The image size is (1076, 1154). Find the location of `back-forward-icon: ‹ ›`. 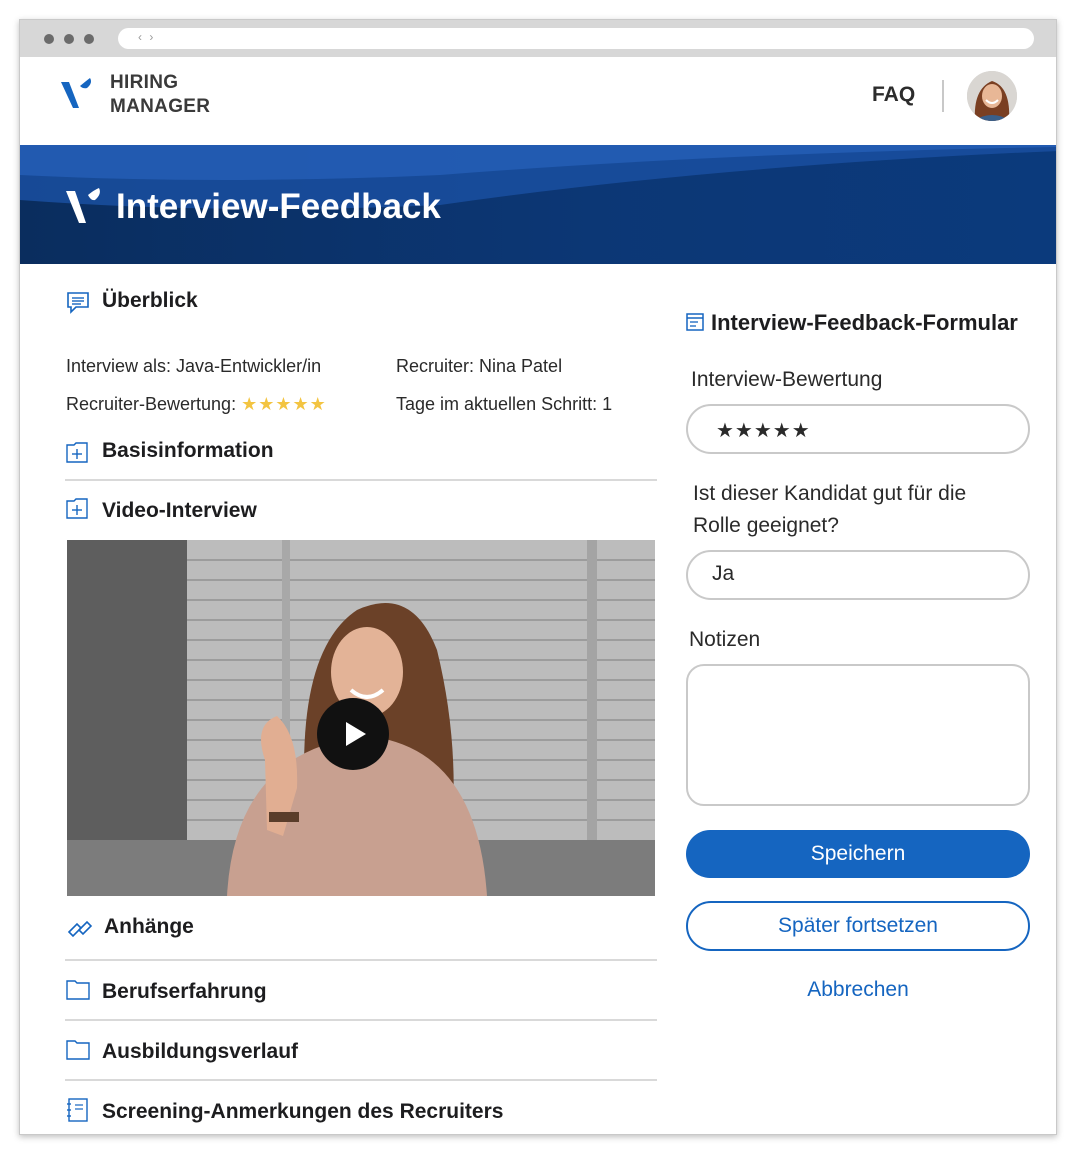

back-forward-icon: ‹ › is located at coordinates (146, 37).